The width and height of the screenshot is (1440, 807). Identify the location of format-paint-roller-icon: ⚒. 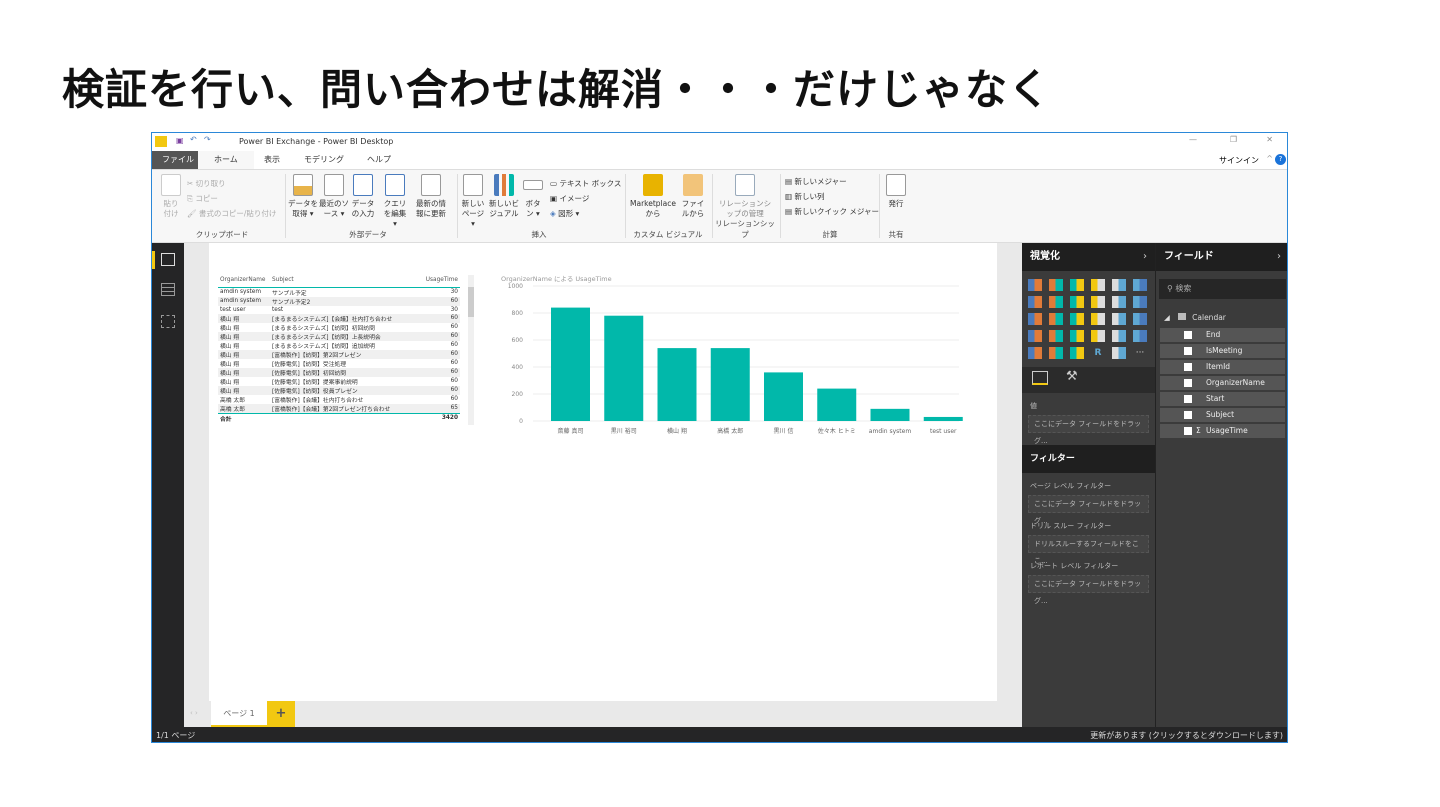
(1072, 376).